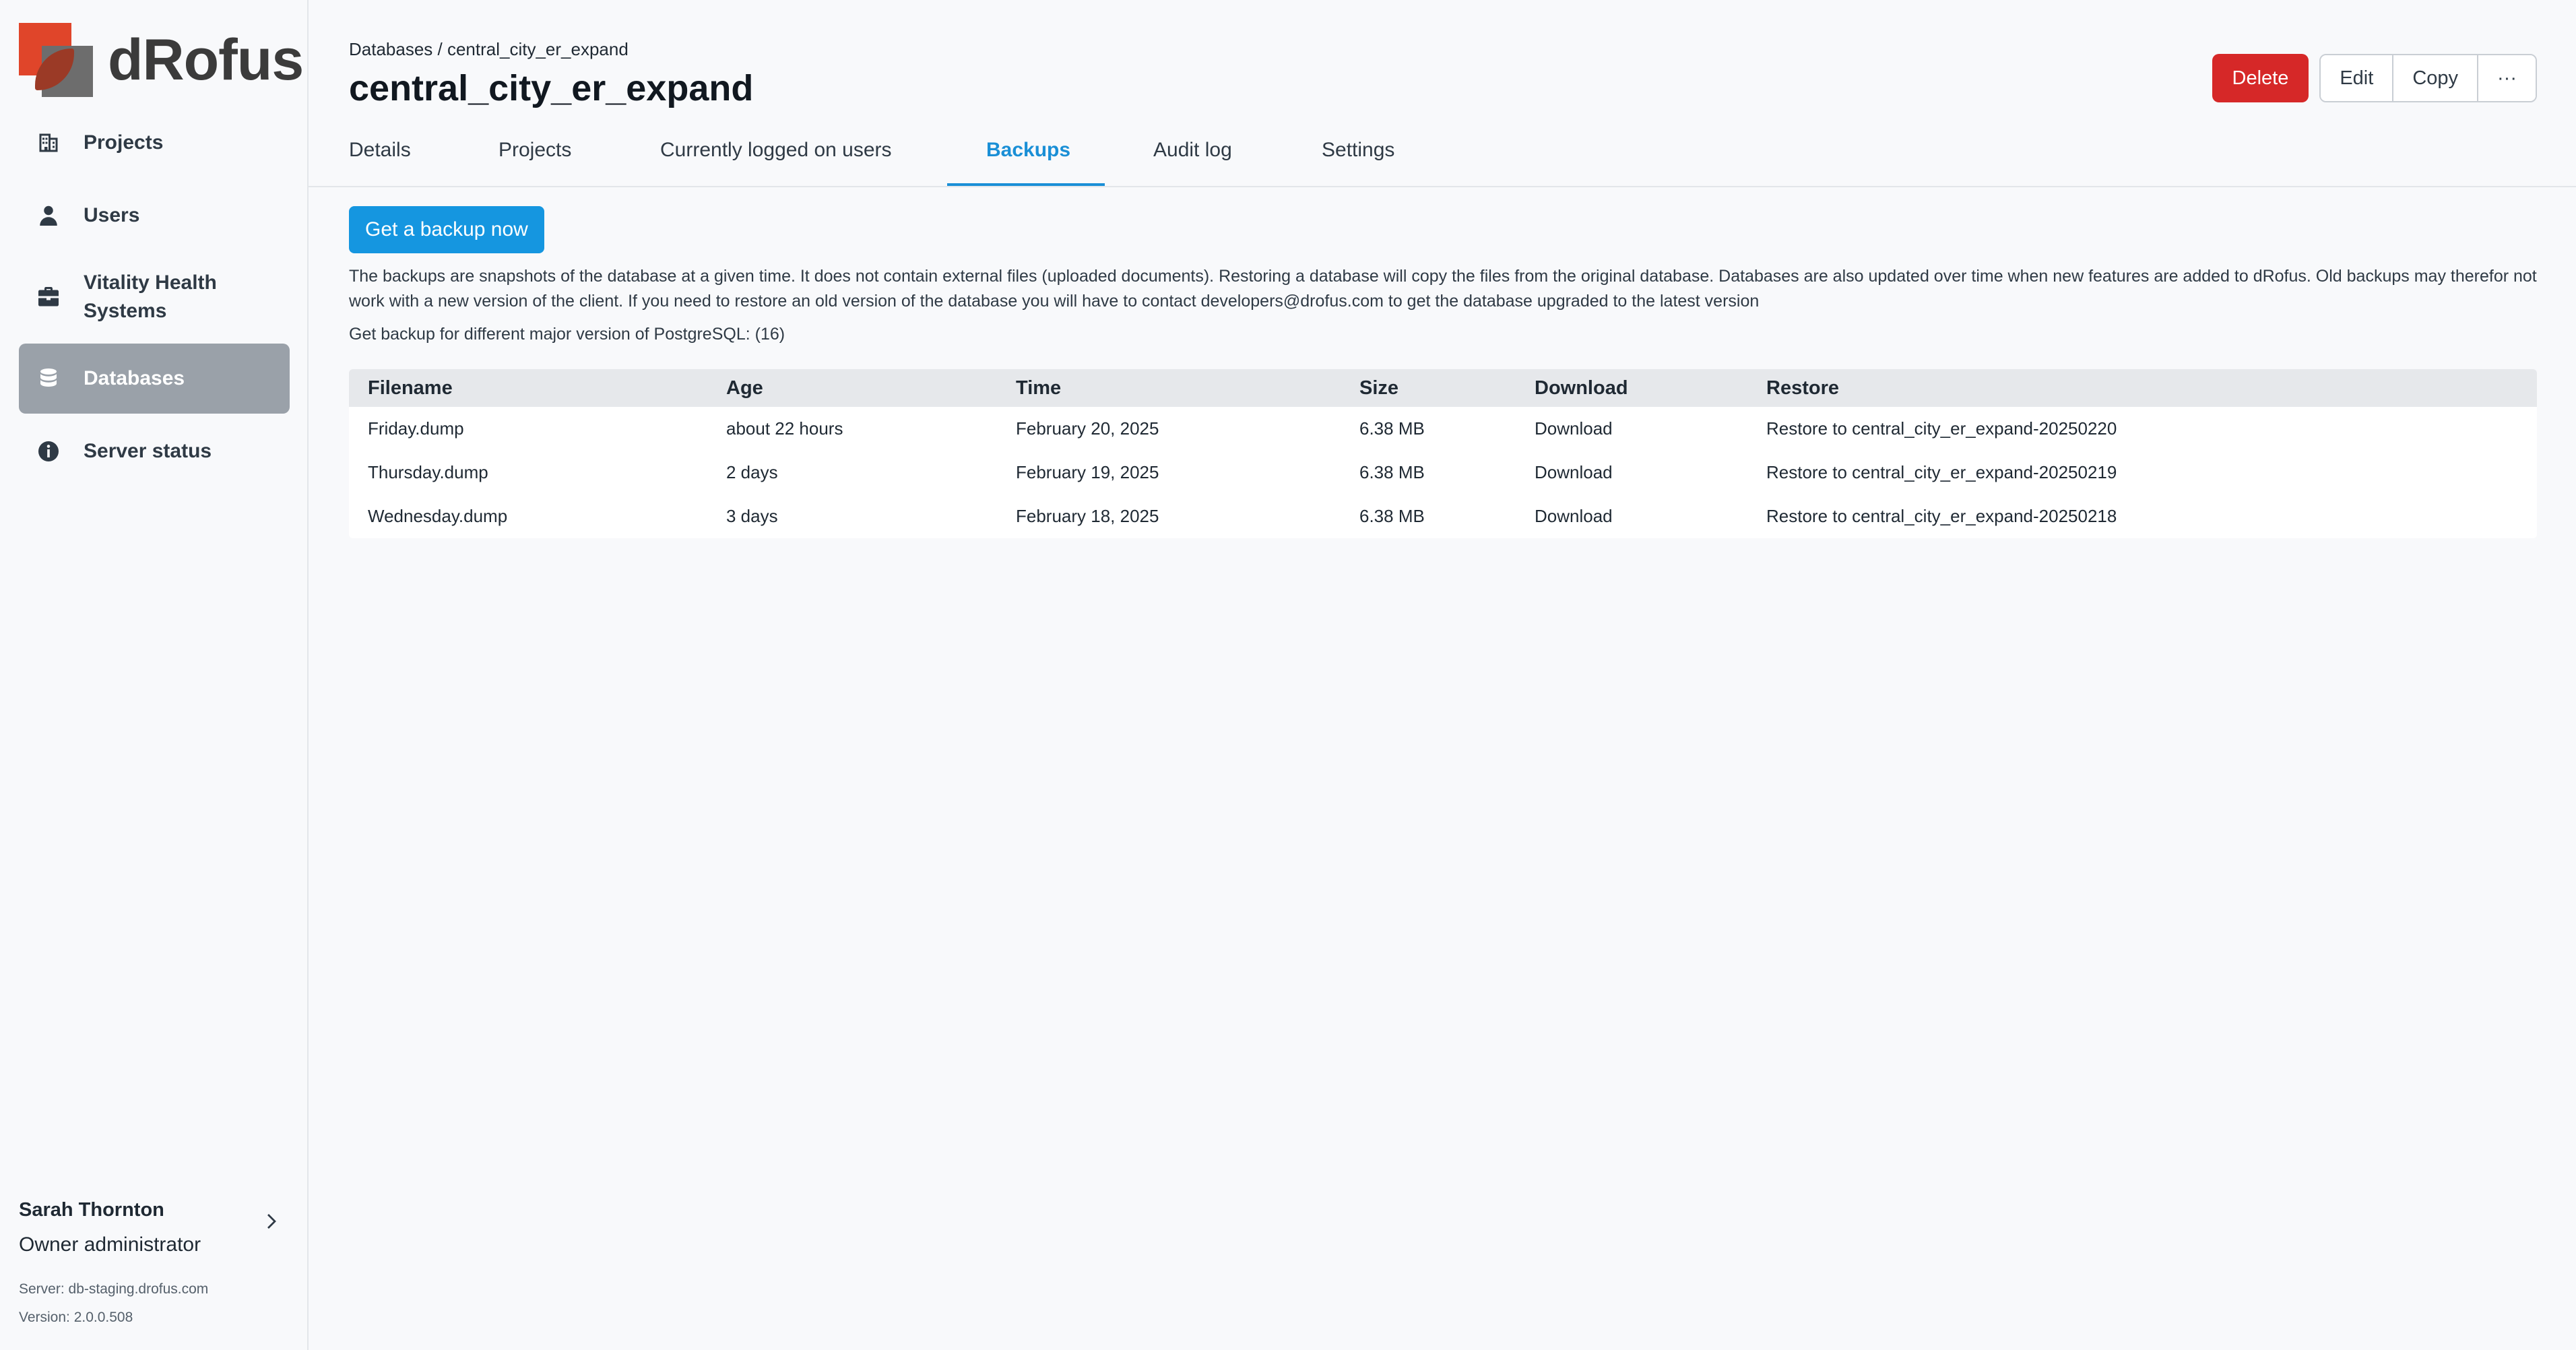 Image resolution: width=2576 pixels, height=1350 pixels. Describe the element at coordinates (411, 388) in the screenshot. I see `column-header: Filename` at that location.